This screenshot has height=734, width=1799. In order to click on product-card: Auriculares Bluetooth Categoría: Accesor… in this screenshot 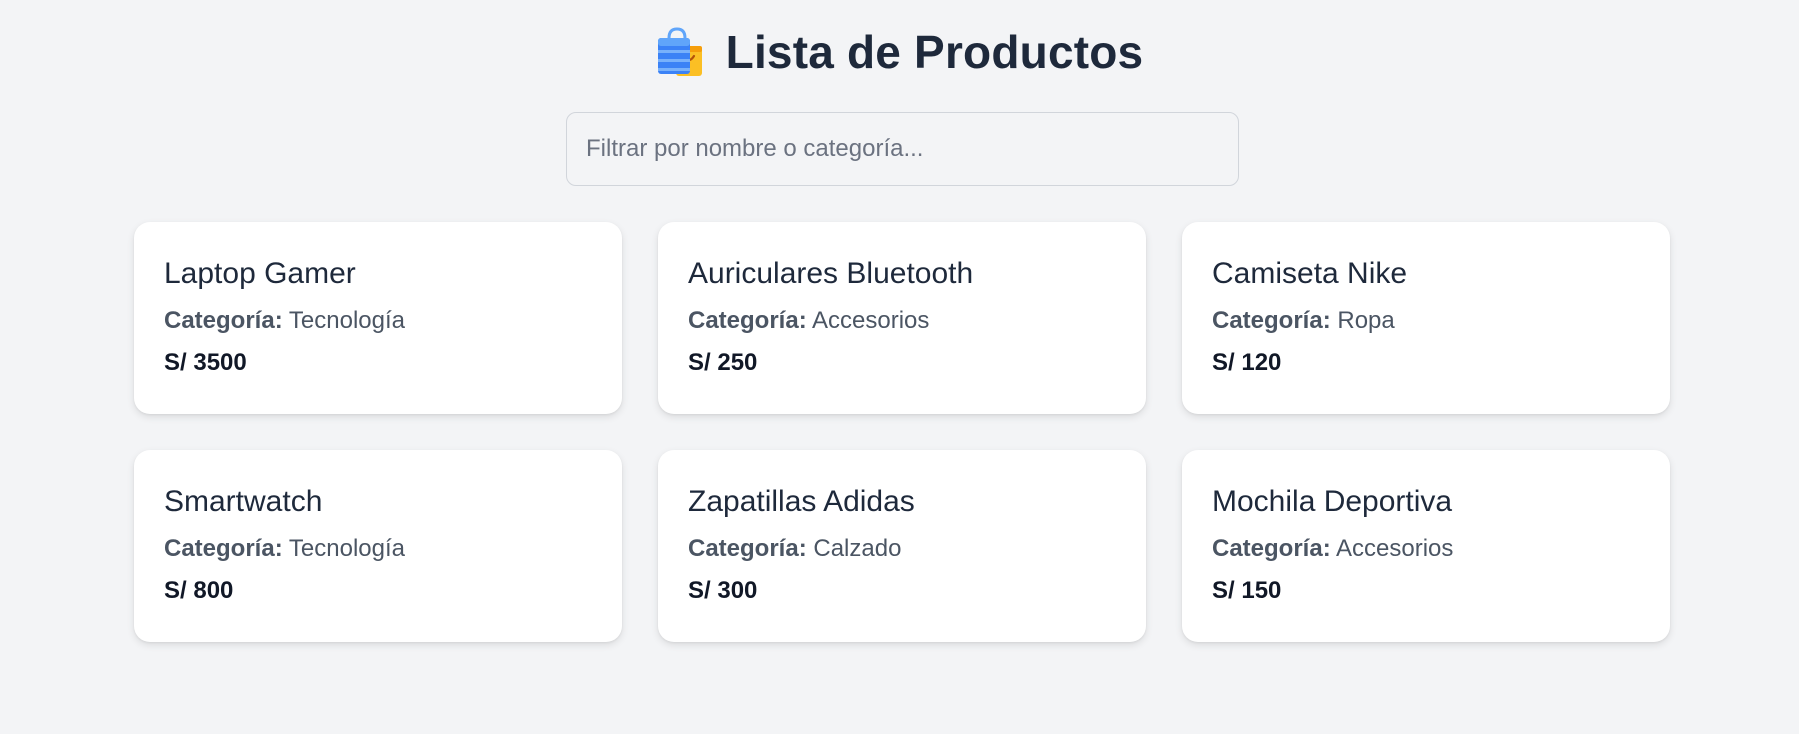, I will do `click(902, 318)`.